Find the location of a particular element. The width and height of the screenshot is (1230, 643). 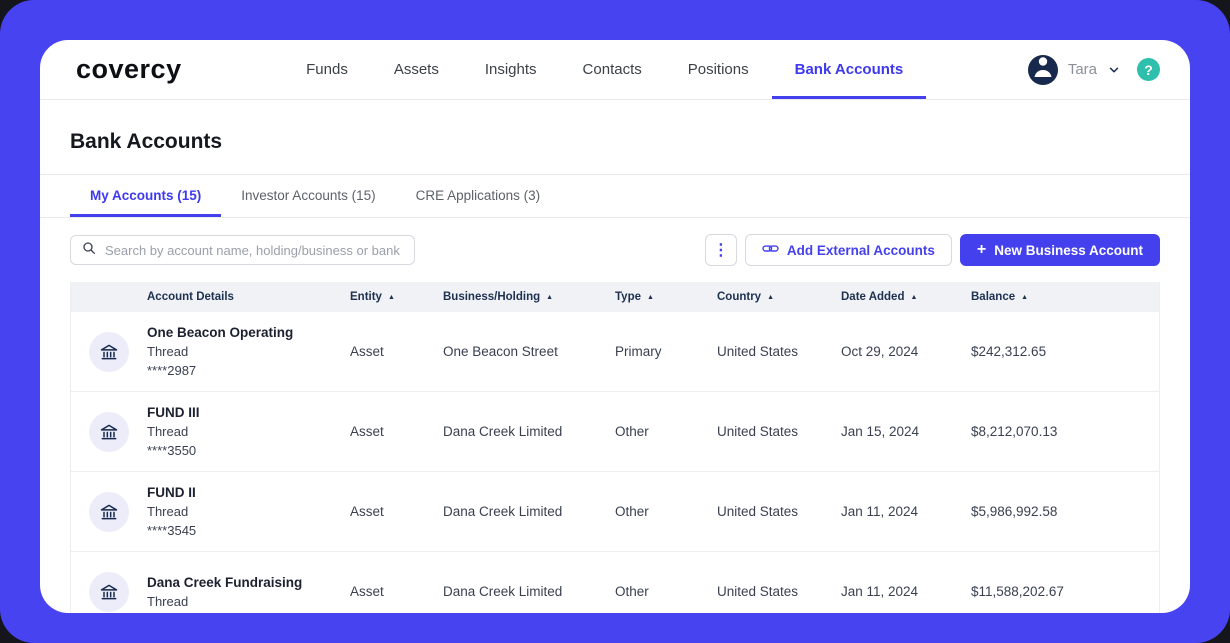

date-added-cell: Jan 15, 2024 is located at coordinates (880, 431).